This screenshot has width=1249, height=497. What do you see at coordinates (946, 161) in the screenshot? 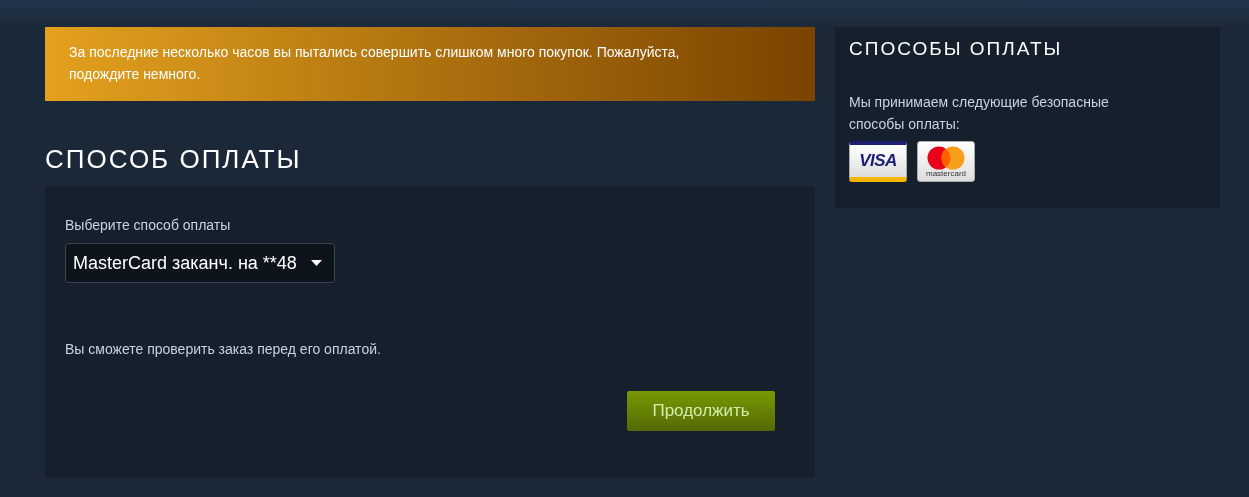
I see `mastercard-logo: mastercard` at bounding box center [946, 161].